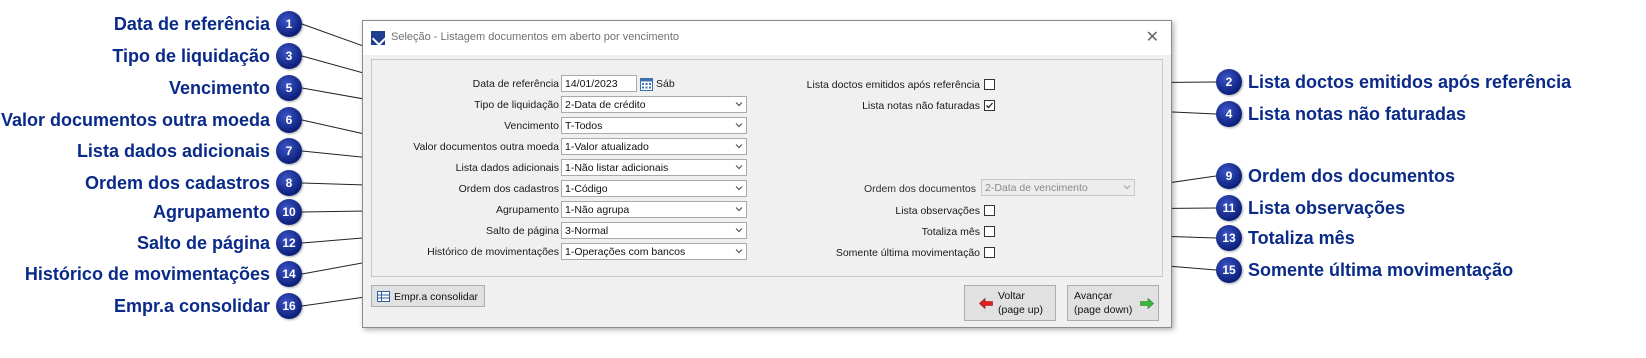 The height and width of the screenshot is (358, 1646). Describe the element at coordinates (1011, 296) in the screenshot. I see `voltar-label: Voltar` at that location.